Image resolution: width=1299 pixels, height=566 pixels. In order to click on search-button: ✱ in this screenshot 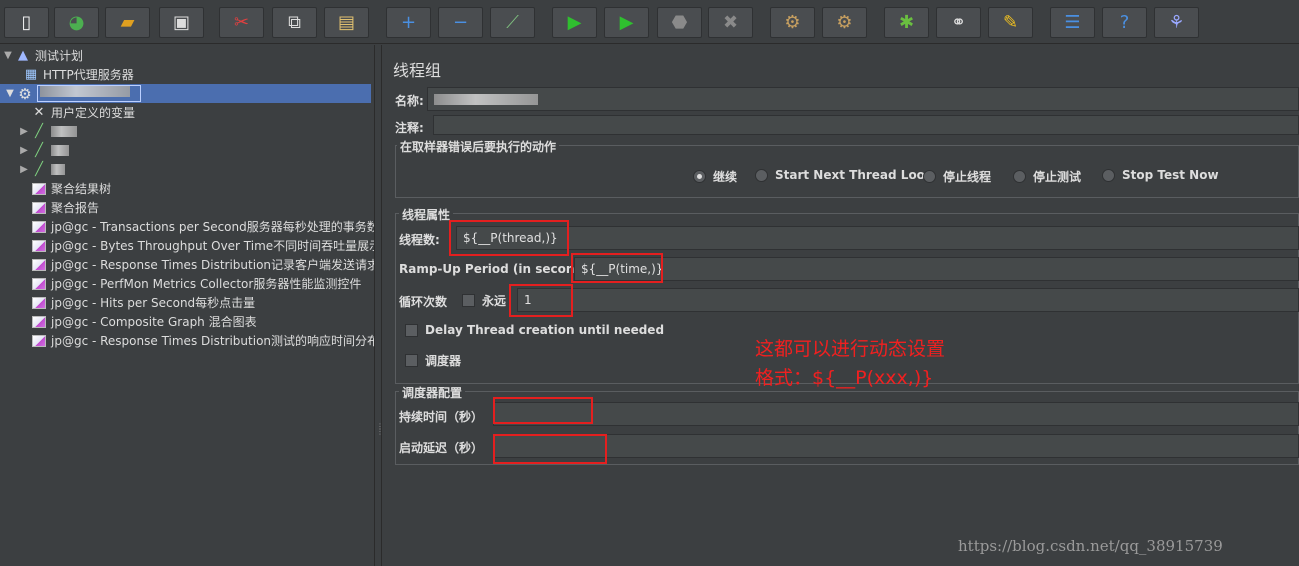, I will do `click(906, 22)`.